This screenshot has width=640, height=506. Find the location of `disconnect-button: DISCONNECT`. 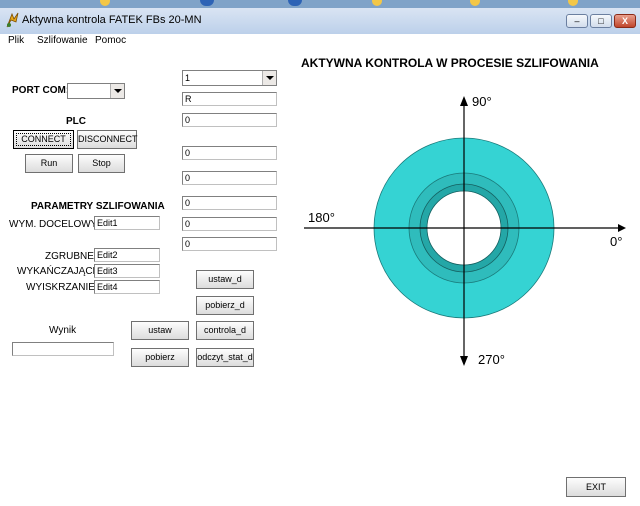

disconnect-button: DISCONNECT is located at coordinates (107, 139).